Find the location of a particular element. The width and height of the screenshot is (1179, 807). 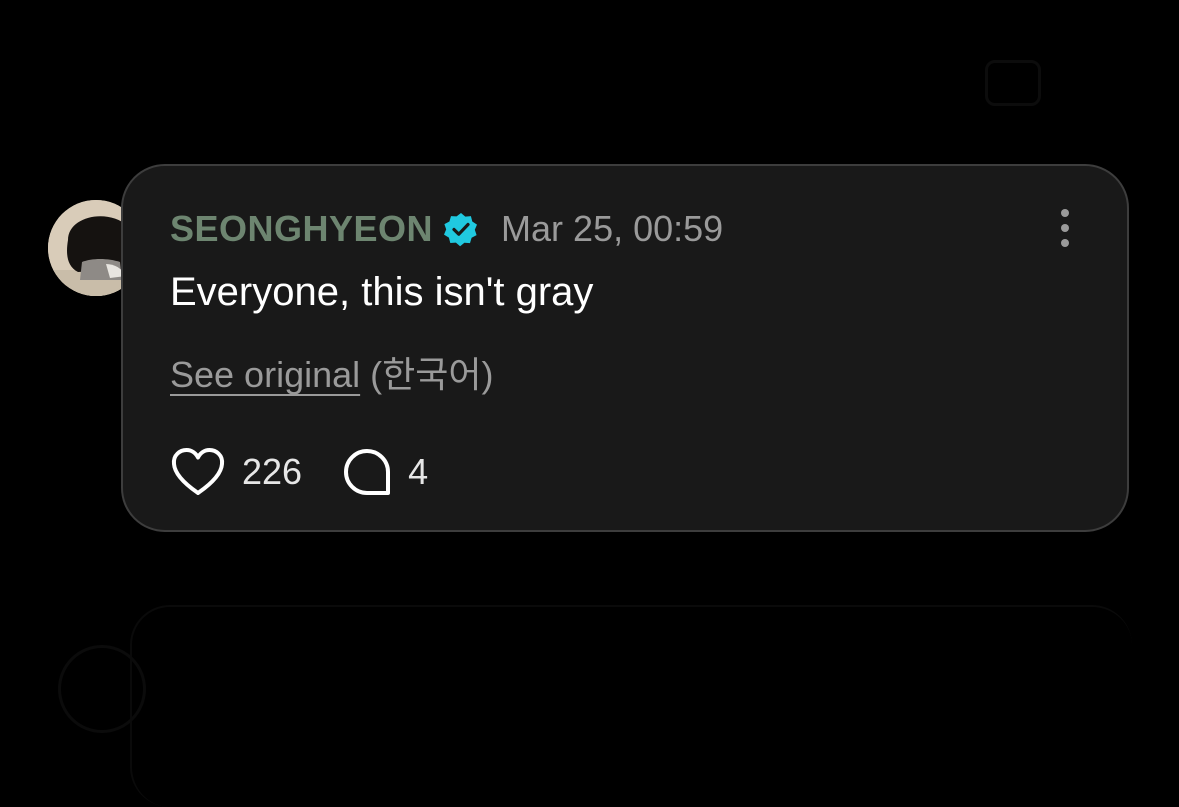

see-original-link: See original is located at coordinates (265, 374).